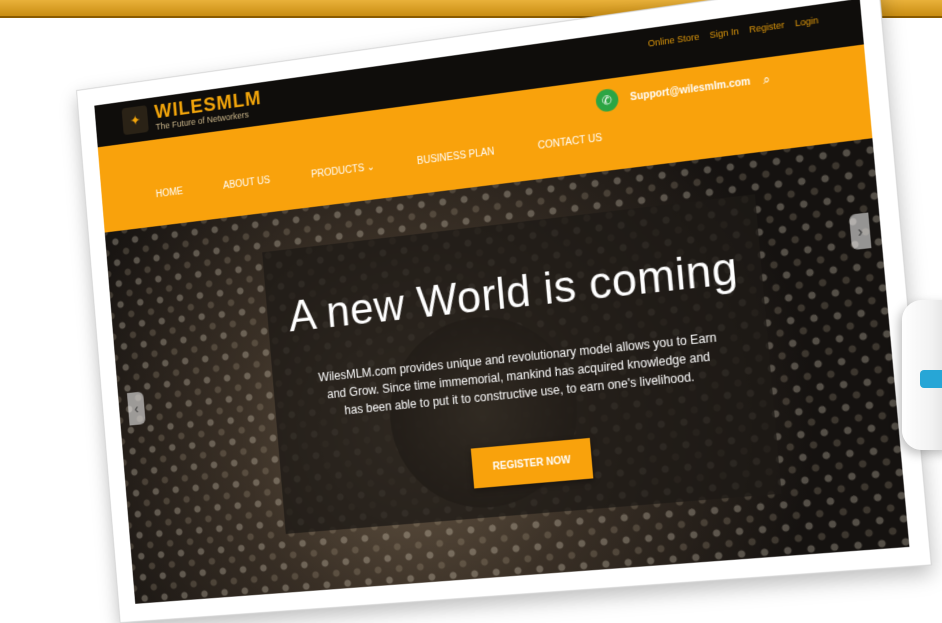  Describe the element at coordinates (135, 120) in the screenshot. I see `logo-mark-icon: ✦` at that location.